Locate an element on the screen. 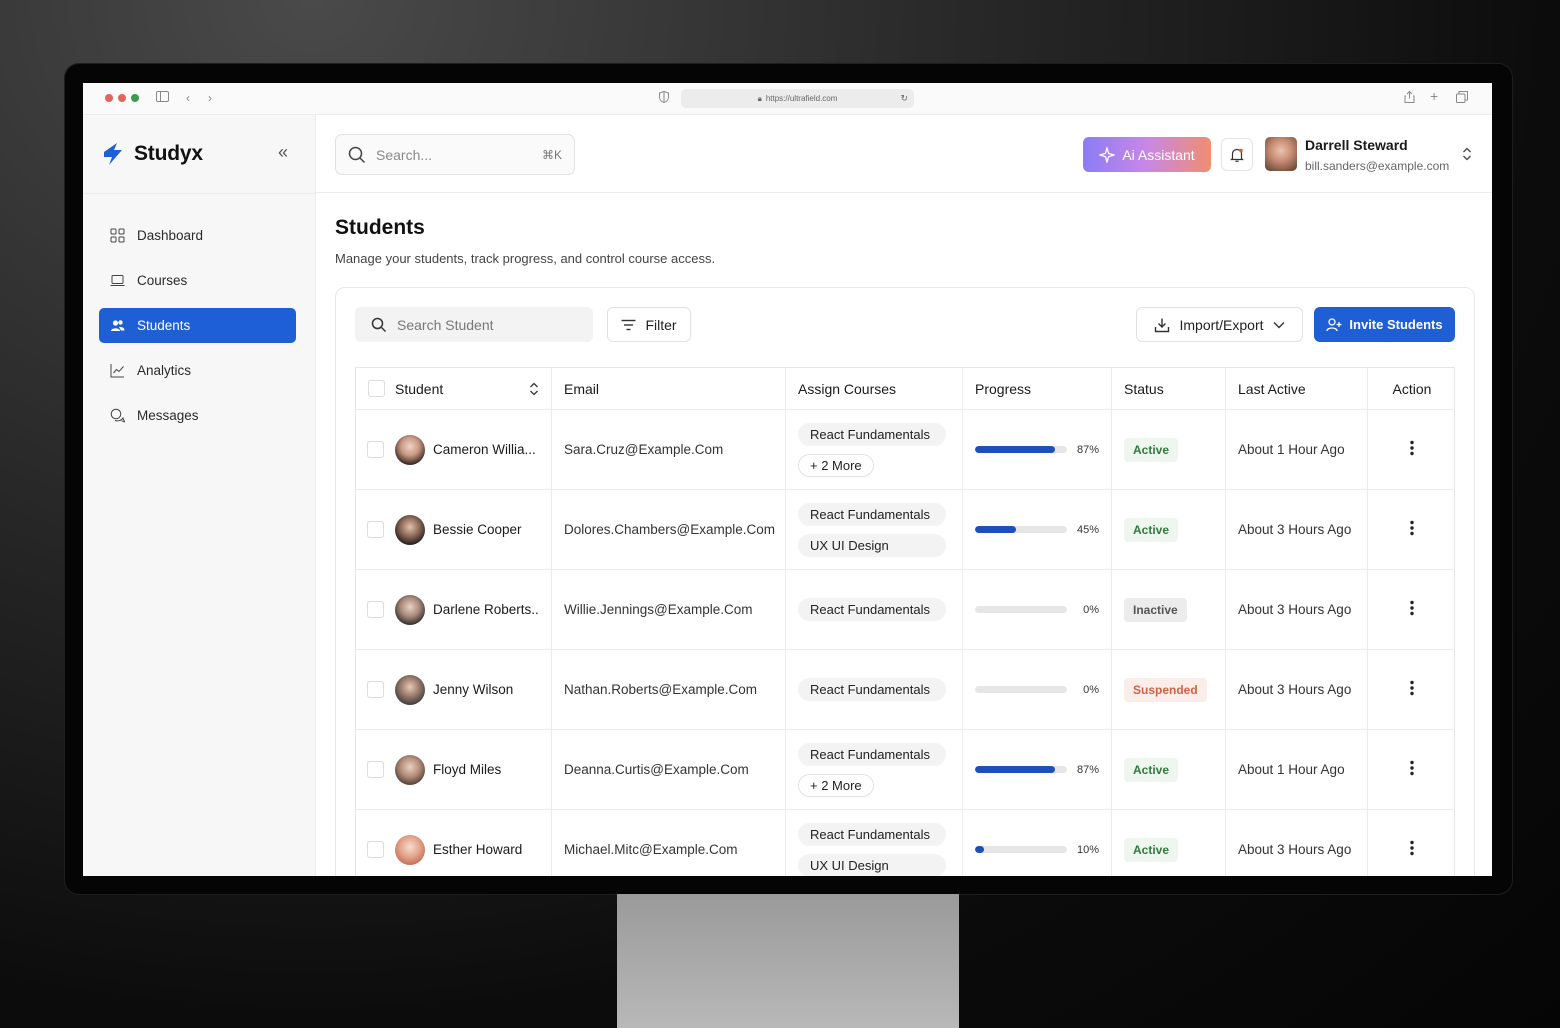  import-export-button: Import/Export is located at coordinates (1219, 324).